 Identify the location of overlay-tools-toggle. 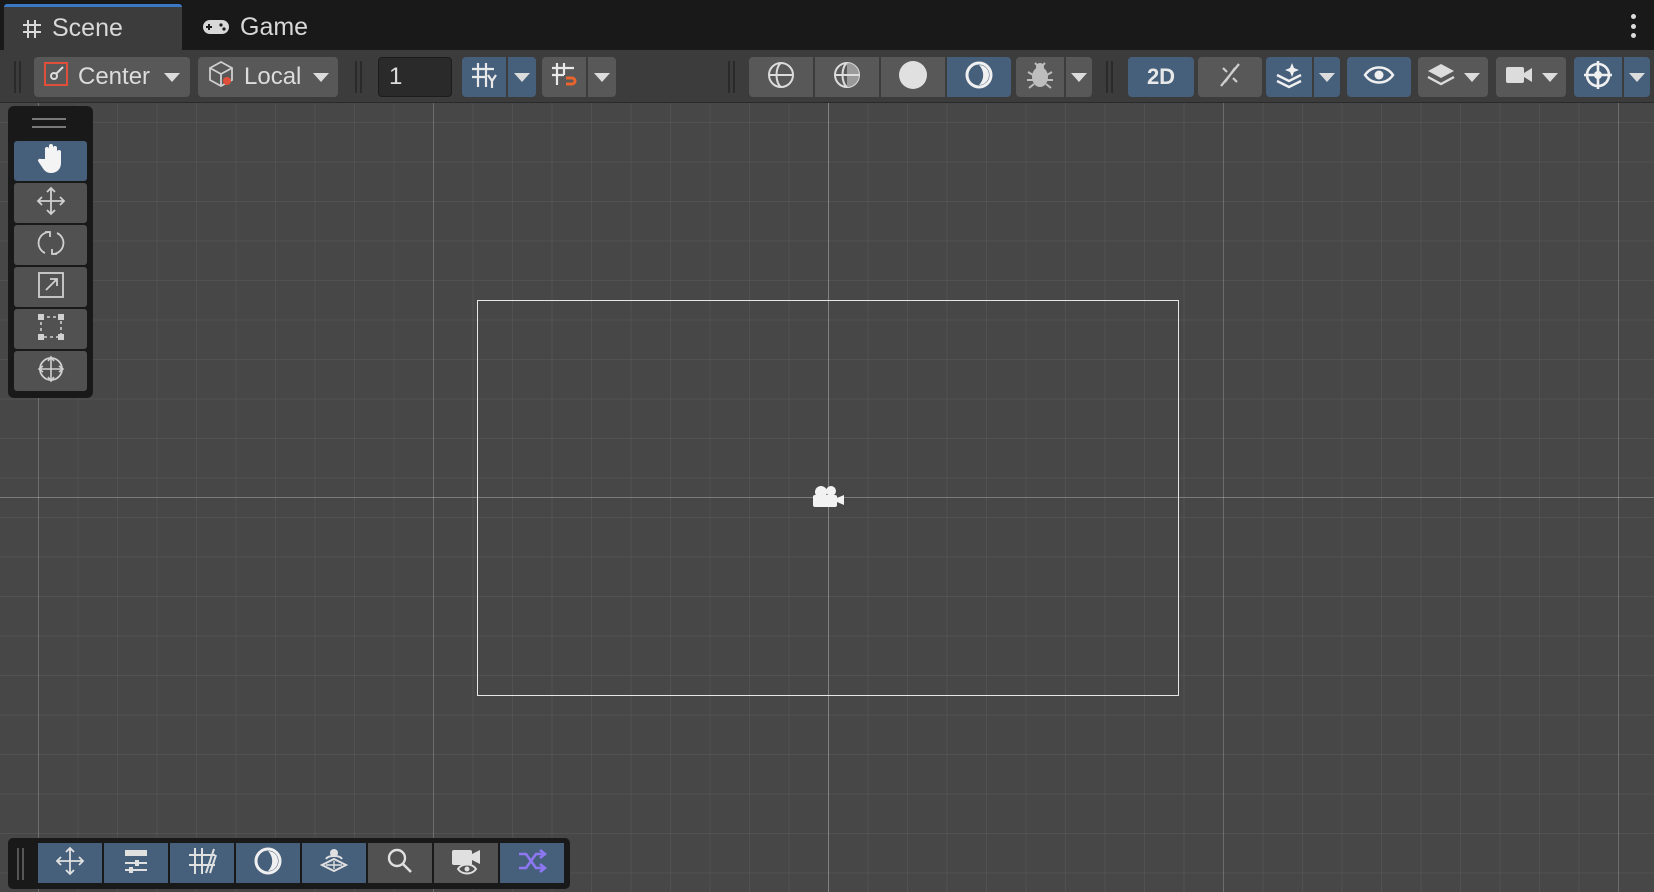
(70, 863).